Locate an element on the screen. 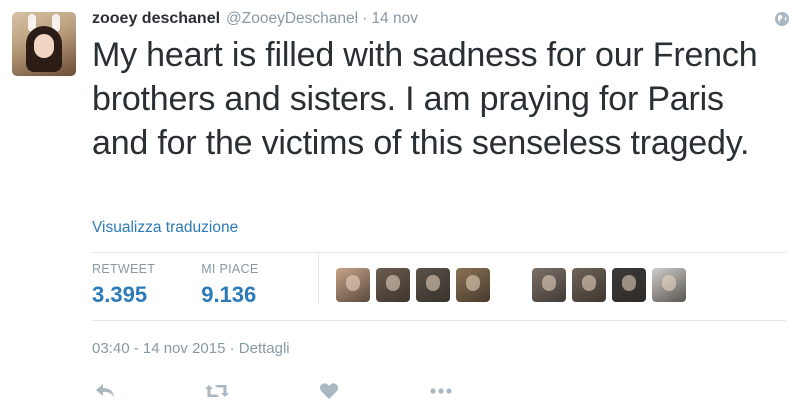  tweet-header: zooey deschanel @ZooeyDeschanel · 14 nov is located at coordinates (255, 21).